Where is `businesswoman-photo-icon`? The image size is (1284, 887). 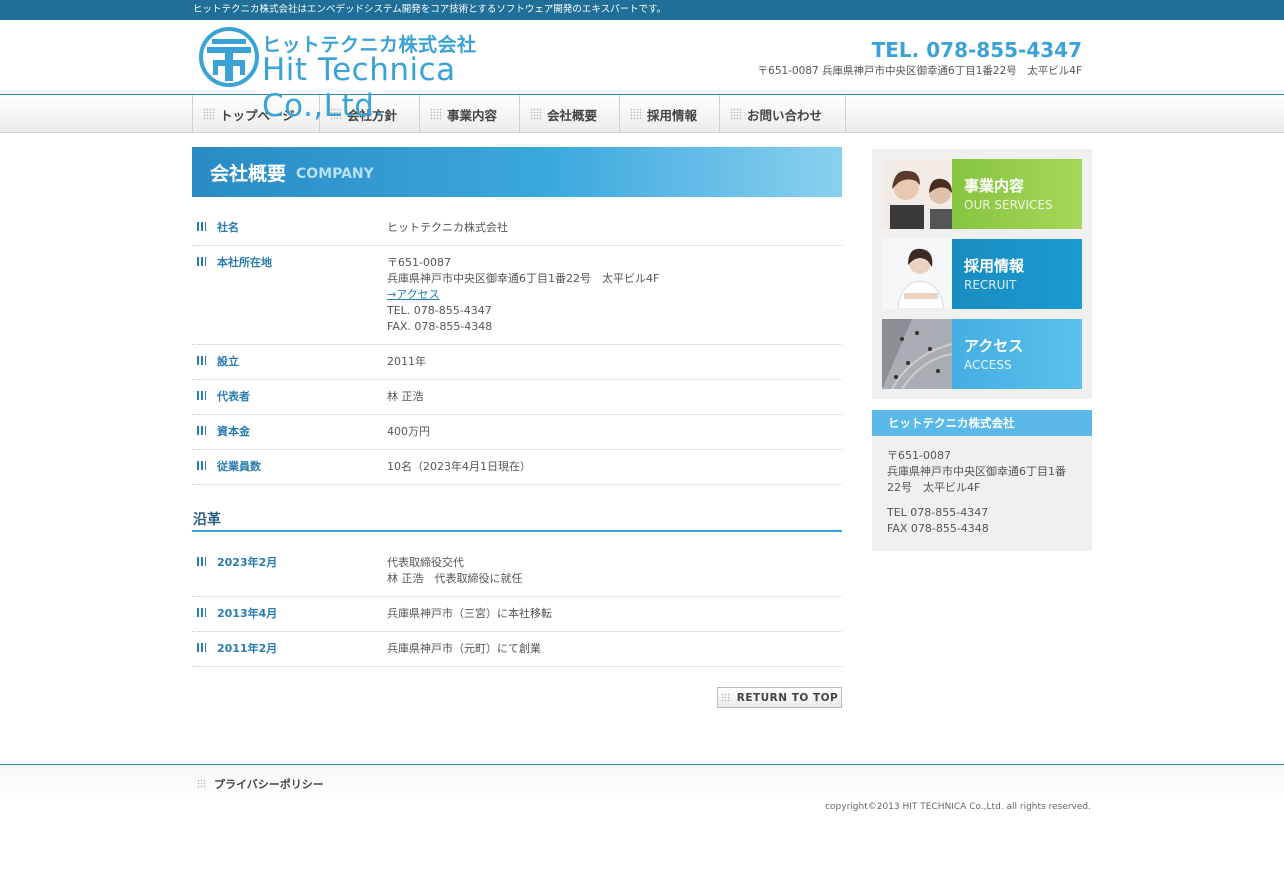 businesswoman-photo-icon is located at coordinates (917, 274).